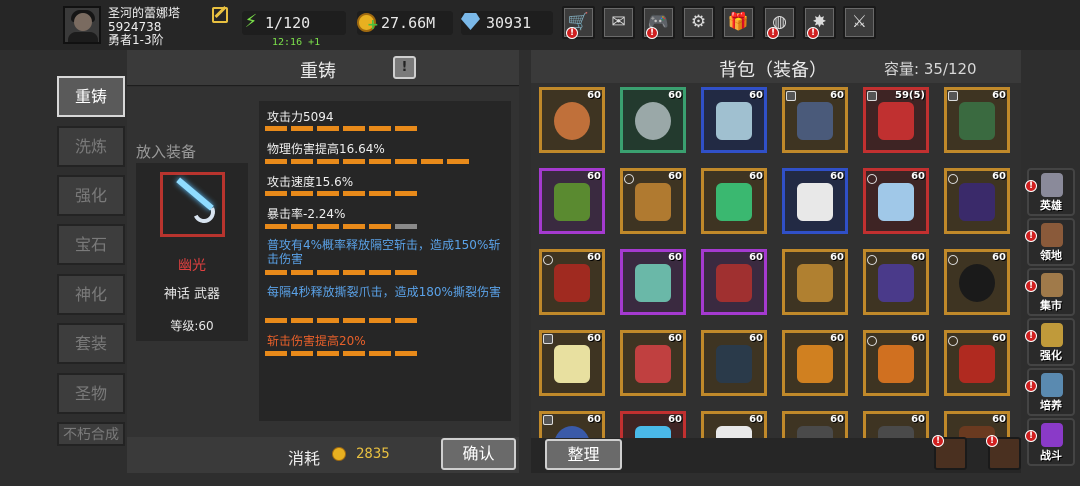 Image resolution: width=1080 pixels, height=486 pixels. What do you see at coordinates (404, 67) in the screenshot?
I see `info-icon: !` at bounding box center [404, 67].